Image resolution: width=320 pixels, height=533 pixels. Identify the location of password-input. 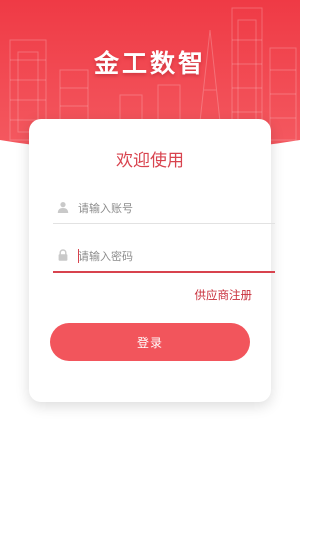
(173, 256).